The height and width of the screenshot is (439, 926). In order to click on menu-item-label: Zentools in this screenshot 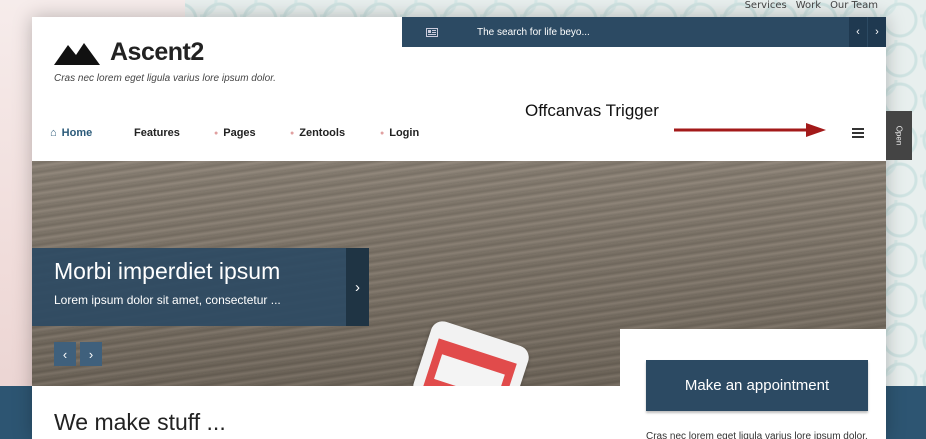, I will do `click(322, 133)`.